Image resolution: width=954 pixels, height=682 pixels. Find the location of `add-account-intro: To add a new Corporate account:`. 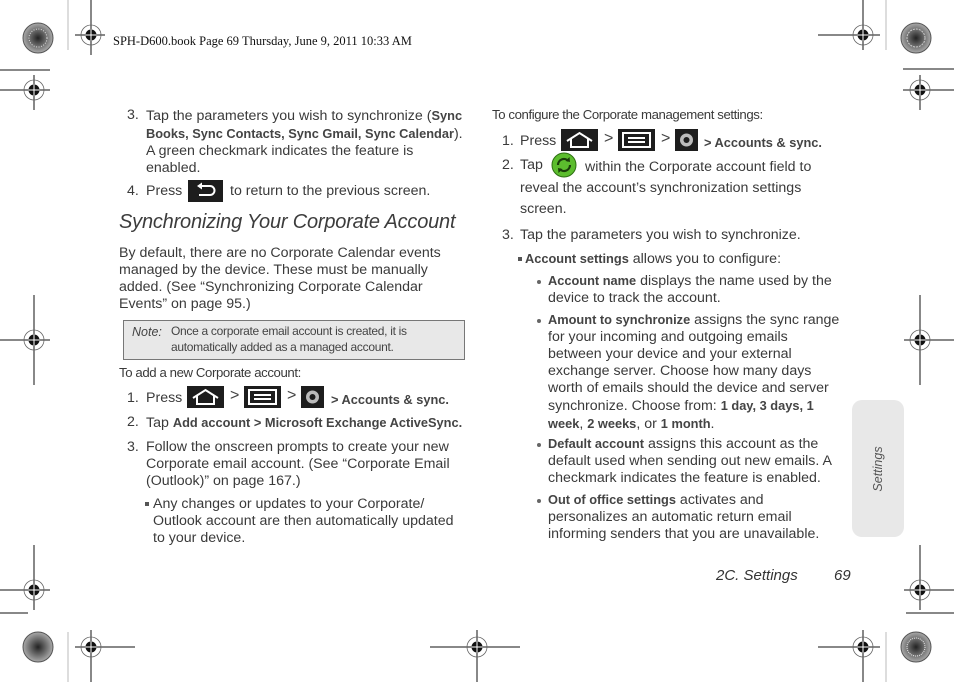

add-account-intro: To add a new Corporate account: is located at coordinates (210, 372).